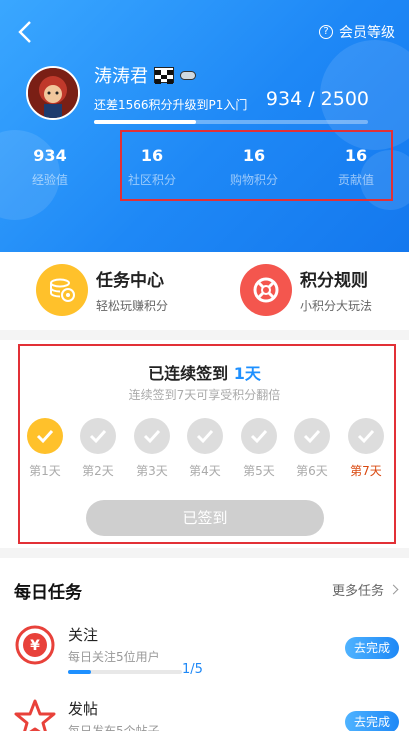 This screenshot has width=409, height=731. What do you see at coordinates (62, 290) in the screenshot?
I see `coins-icon` at bounding box center [62, 290].